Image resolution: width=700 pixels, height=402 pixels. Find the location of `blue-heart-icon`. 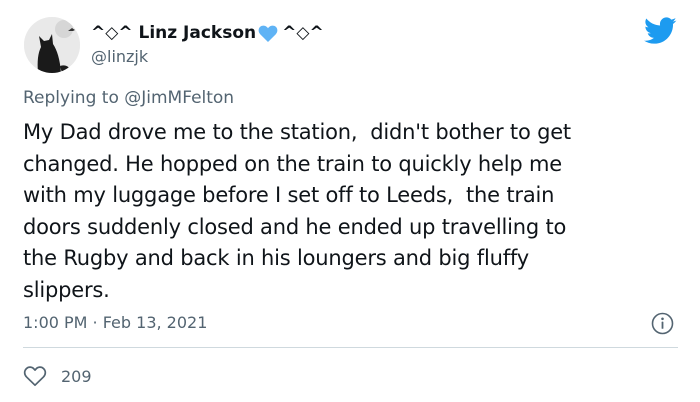

blue-heart-icon is located at coordinates (268, 34).